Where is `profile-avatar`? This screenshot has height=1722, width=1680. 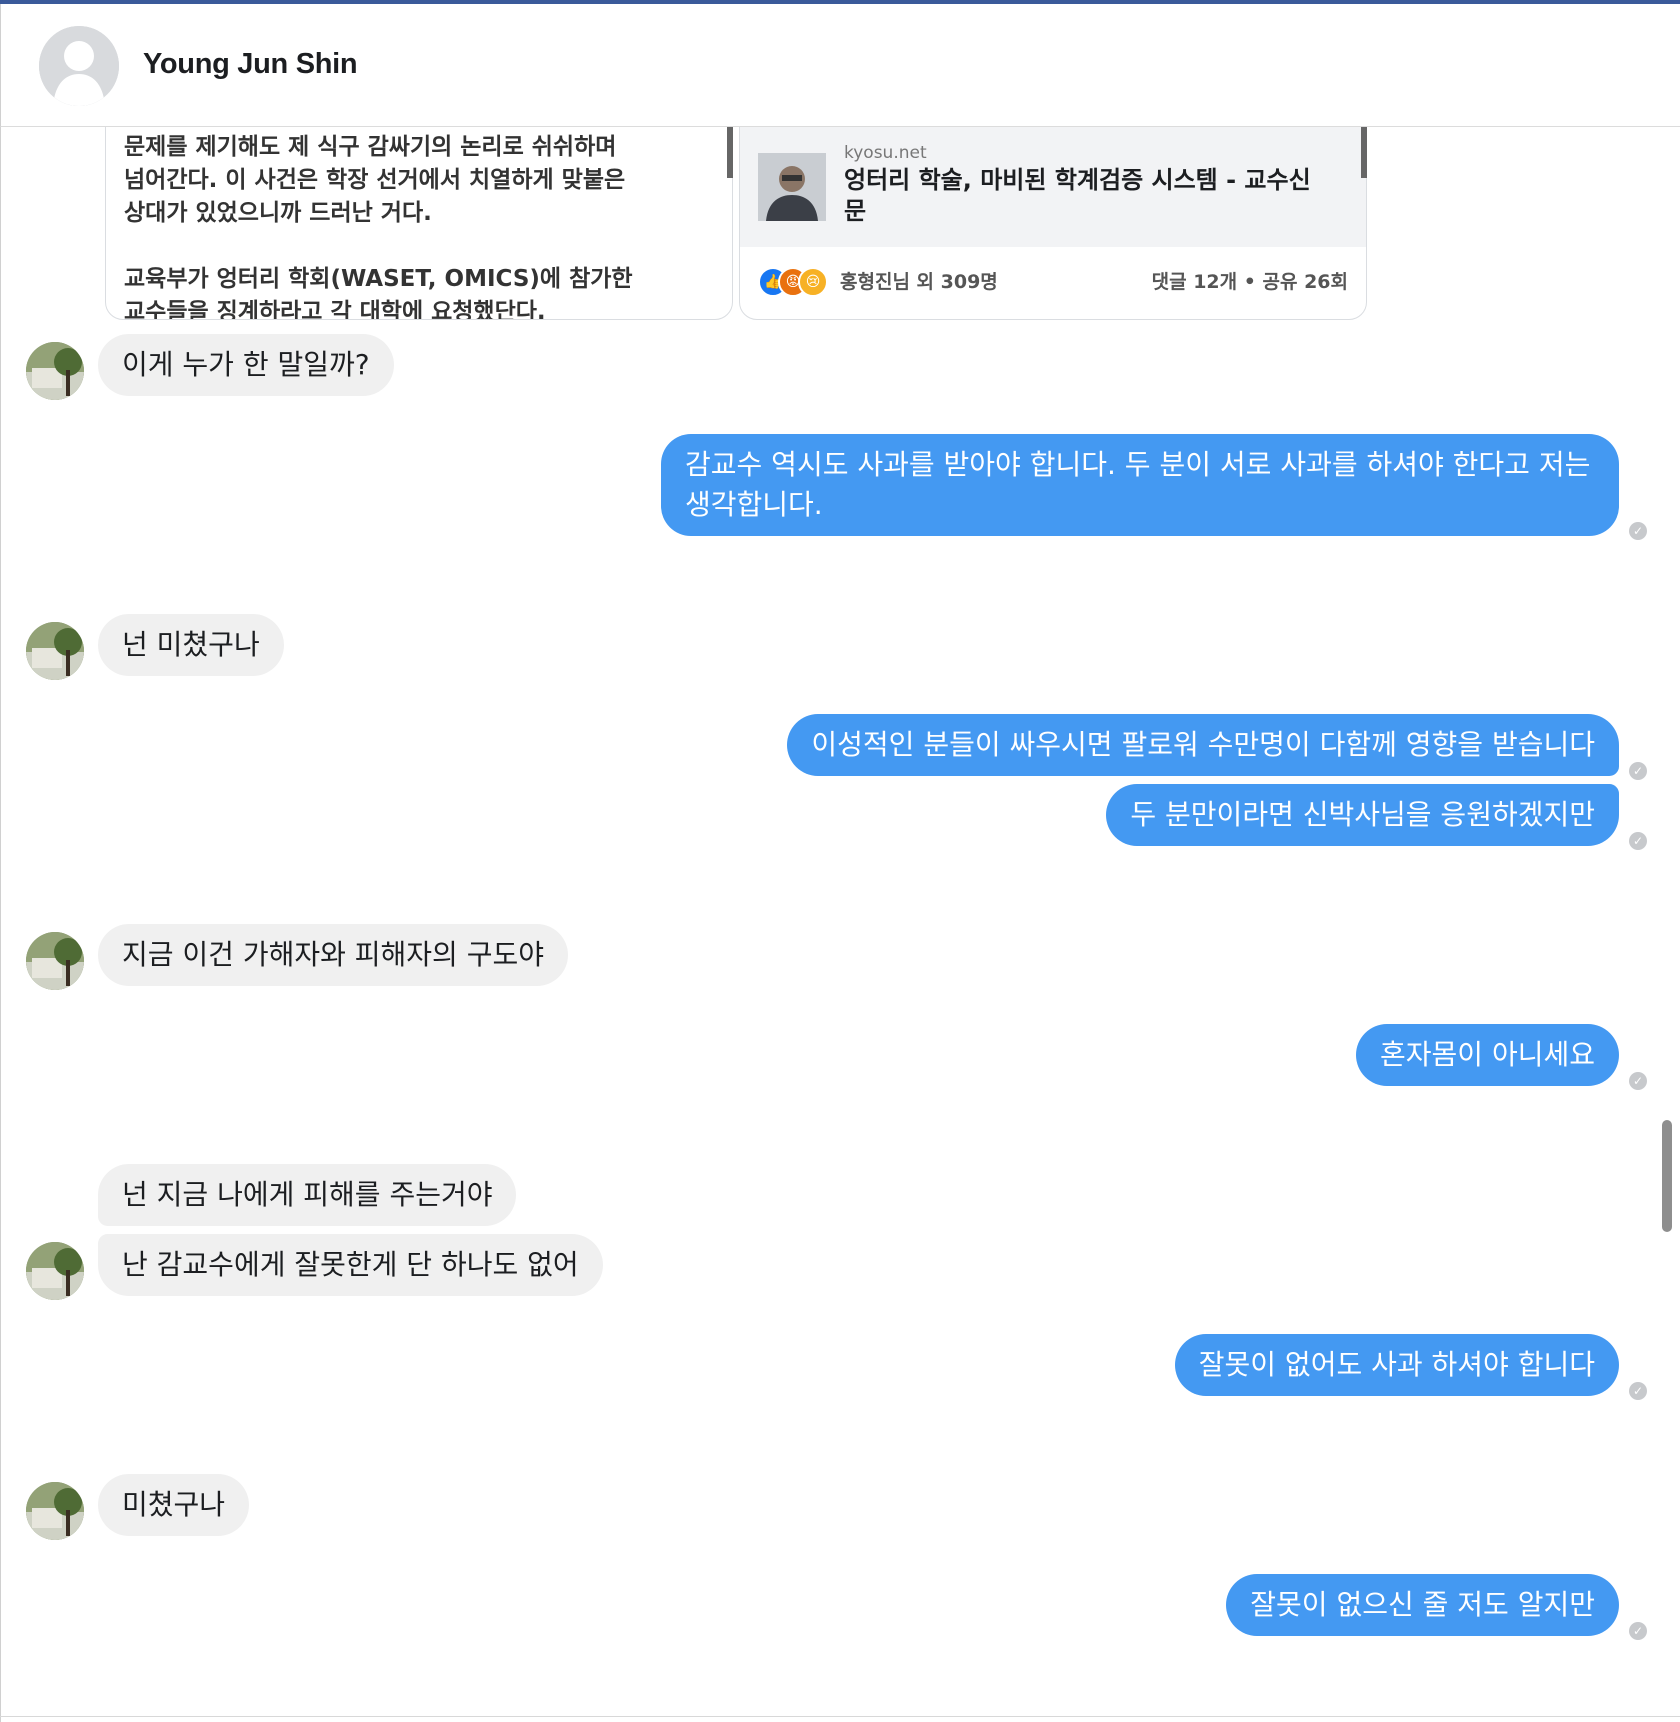 profile-avatar is located at coordinates (79, 66).